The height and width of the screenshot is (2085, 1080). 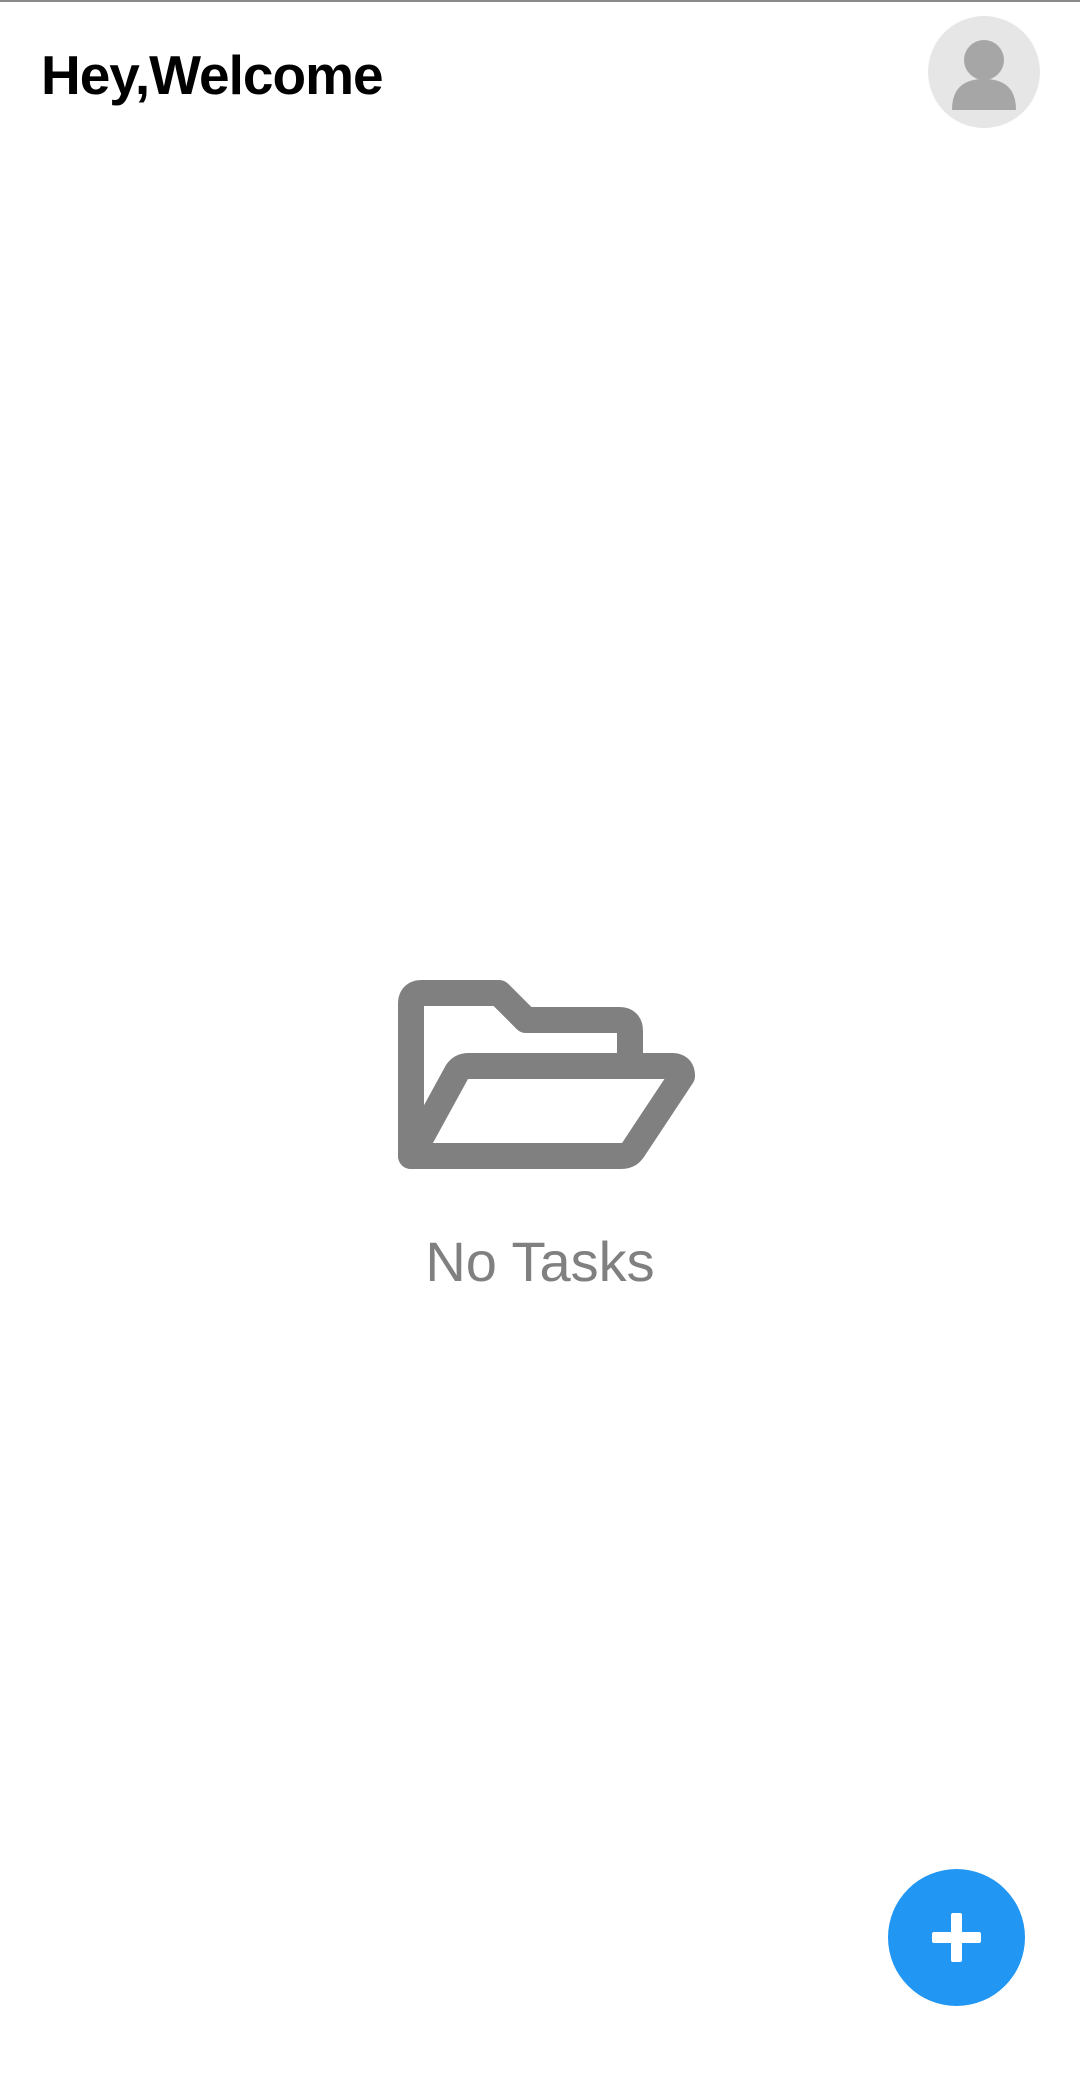 What do you see at coordinates (212, 75) in the screenshot?
I see `greeting-title: Hey,Welcome` at bounding box center [212, 75].